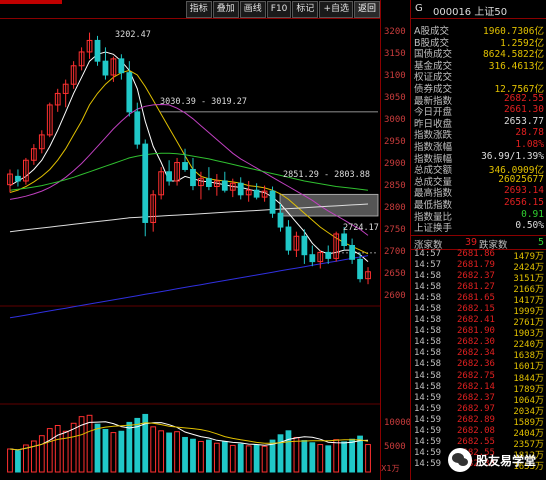  I want to click on tick-row: 14:58 2682.41 2761万, so click(478, 321).